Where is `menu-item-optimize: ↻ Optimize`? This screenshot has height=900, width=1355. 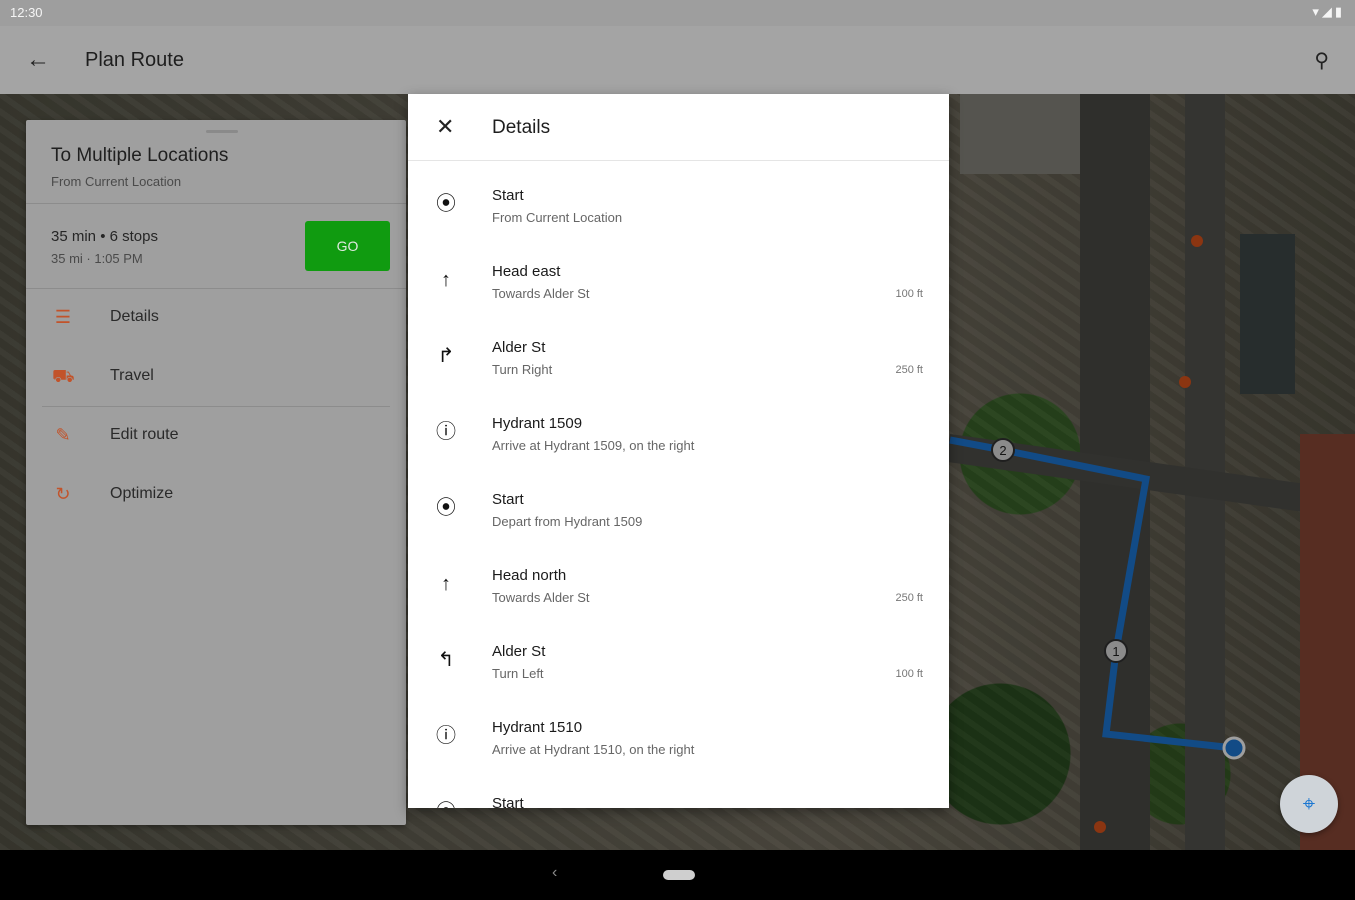
menu-item-optimize: ↻ Optimize is located at coordinates (216, 494).